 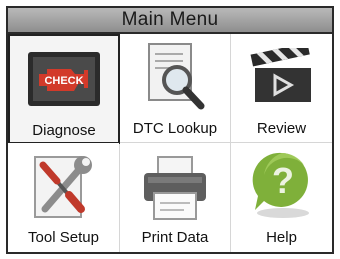 I want to click on title-bar: Main Menu, so click(x=170, y=20).